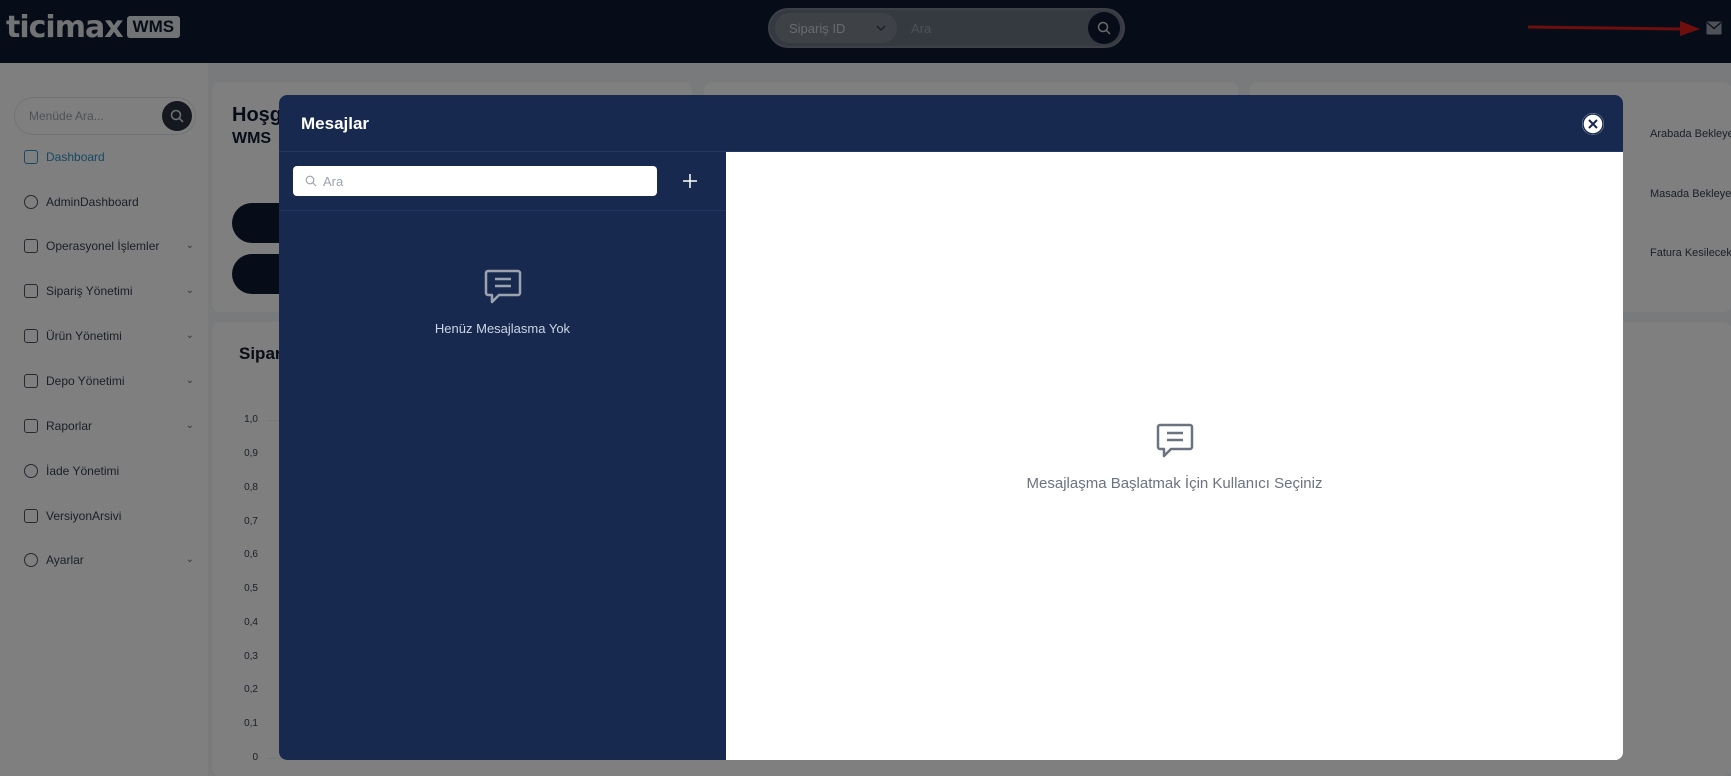  I want to click on modal-header: Mesajlar, so click(951, 123).